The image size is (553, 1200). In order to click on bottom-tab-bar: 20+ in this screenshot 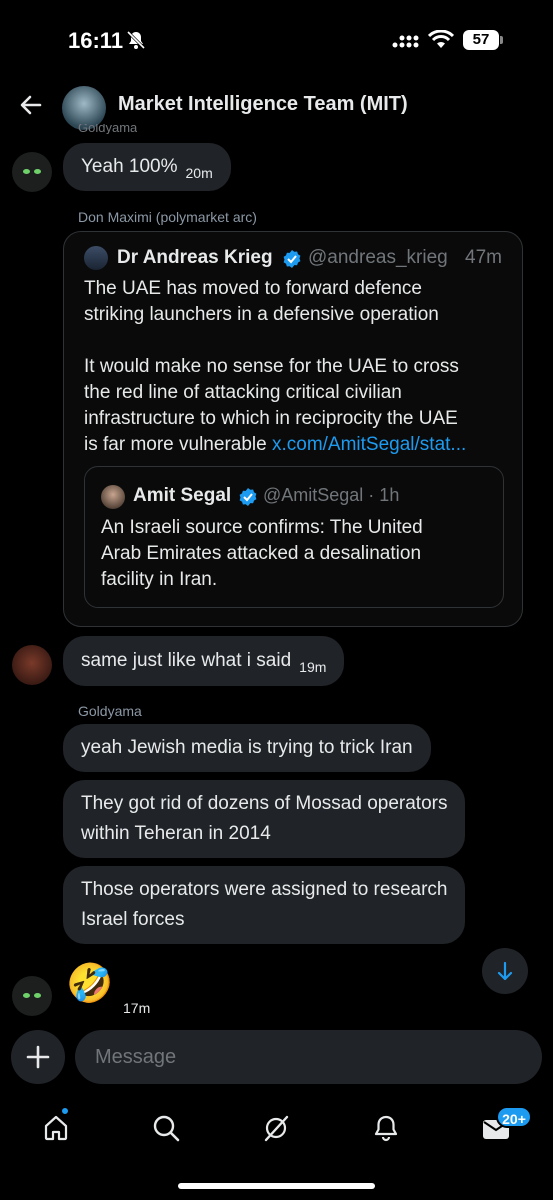, I will do `click(276, 1133)`.